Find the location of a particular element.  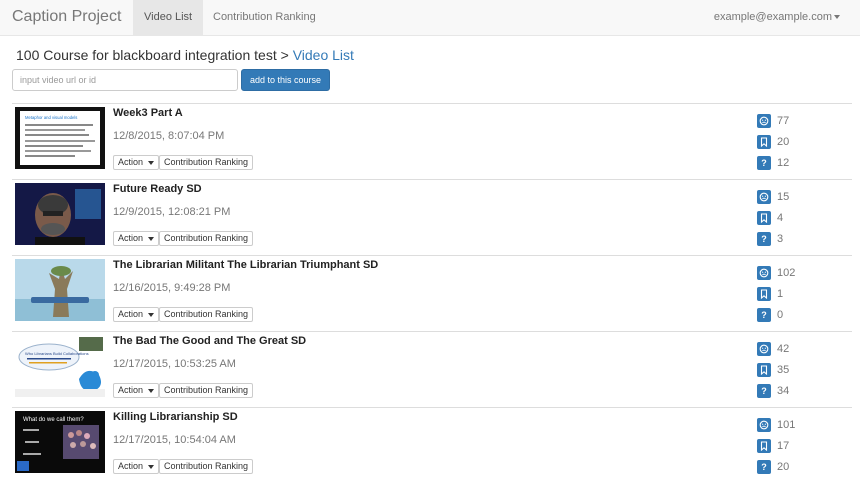

stat-value: 12 is located at coordinates (783, 163).